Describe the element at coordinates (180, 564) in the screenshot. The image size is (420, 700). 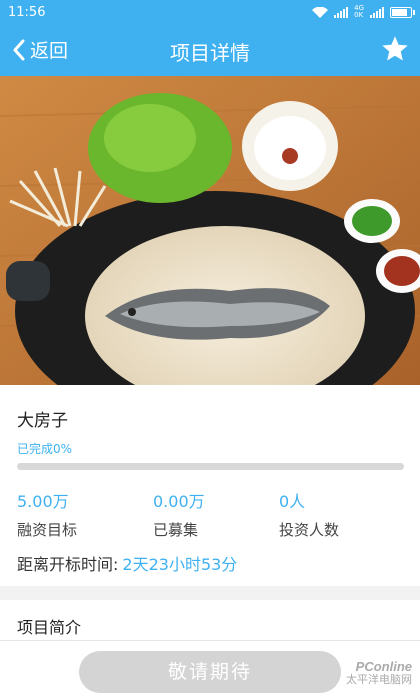
I see `deadline-value: 2天23小时53分` at that location.